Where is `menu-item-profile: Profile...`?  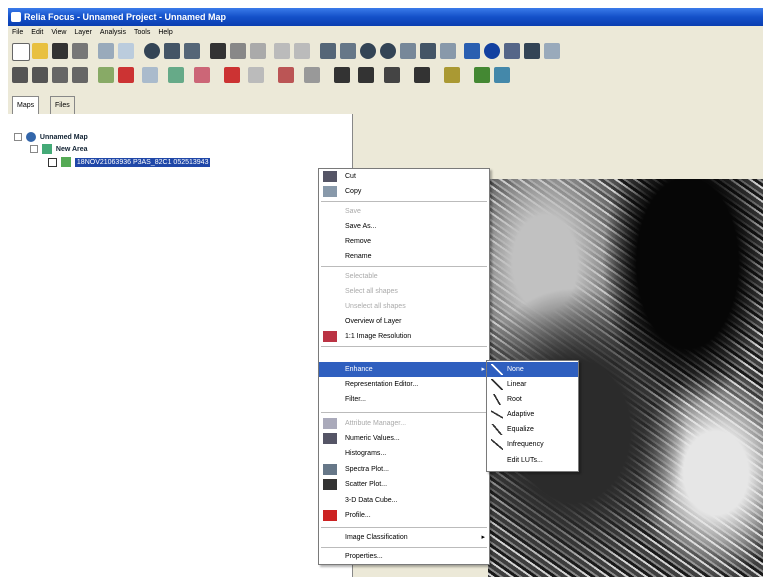
menu-item-profile: Profile... is located at coordinates (404, 515).